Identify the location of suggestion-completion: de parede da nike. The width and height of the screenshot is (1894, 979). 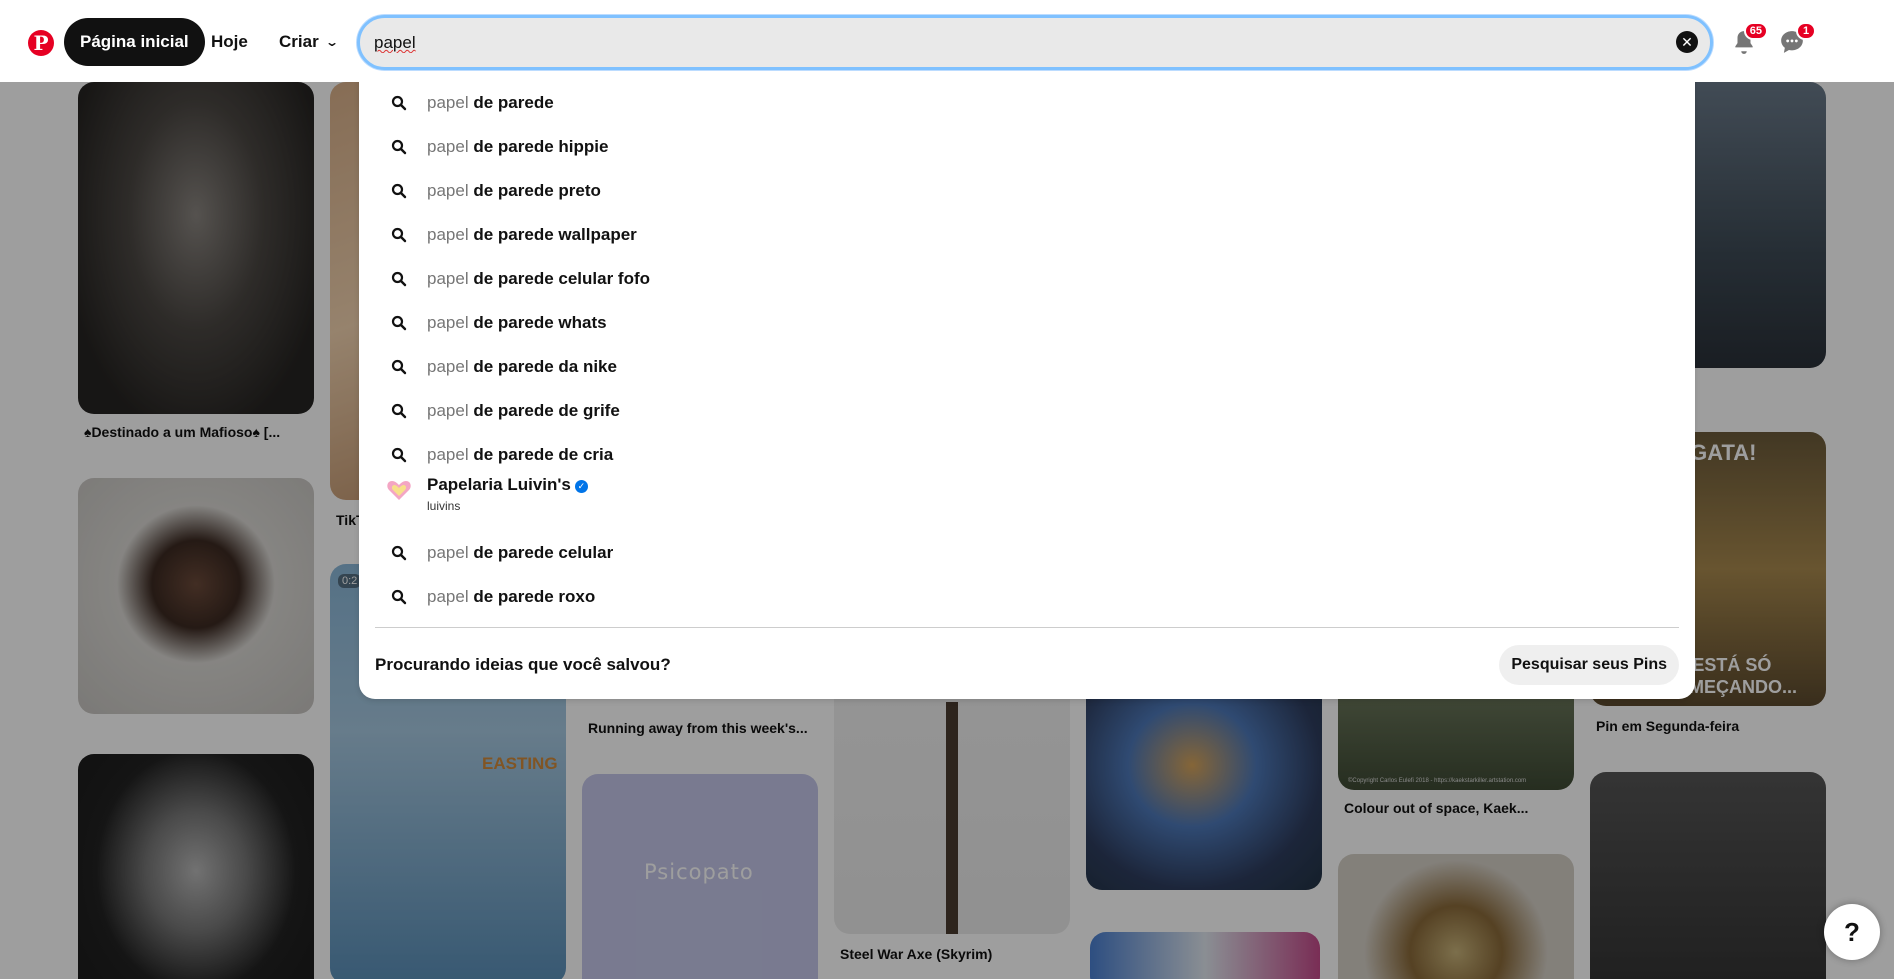
(545, 366).